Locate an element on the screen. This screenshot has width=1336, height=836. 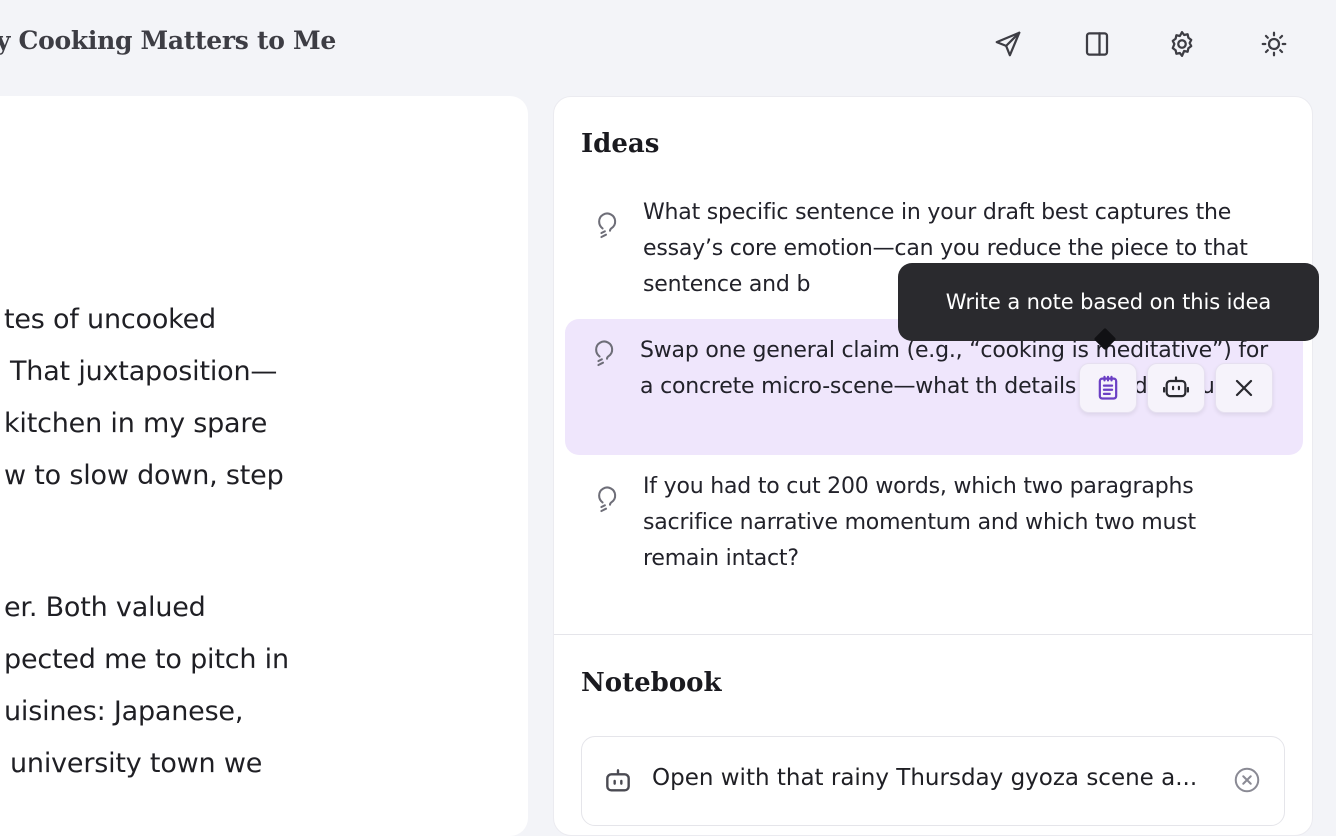
write-note-button is located at coordinates (1108, 388).